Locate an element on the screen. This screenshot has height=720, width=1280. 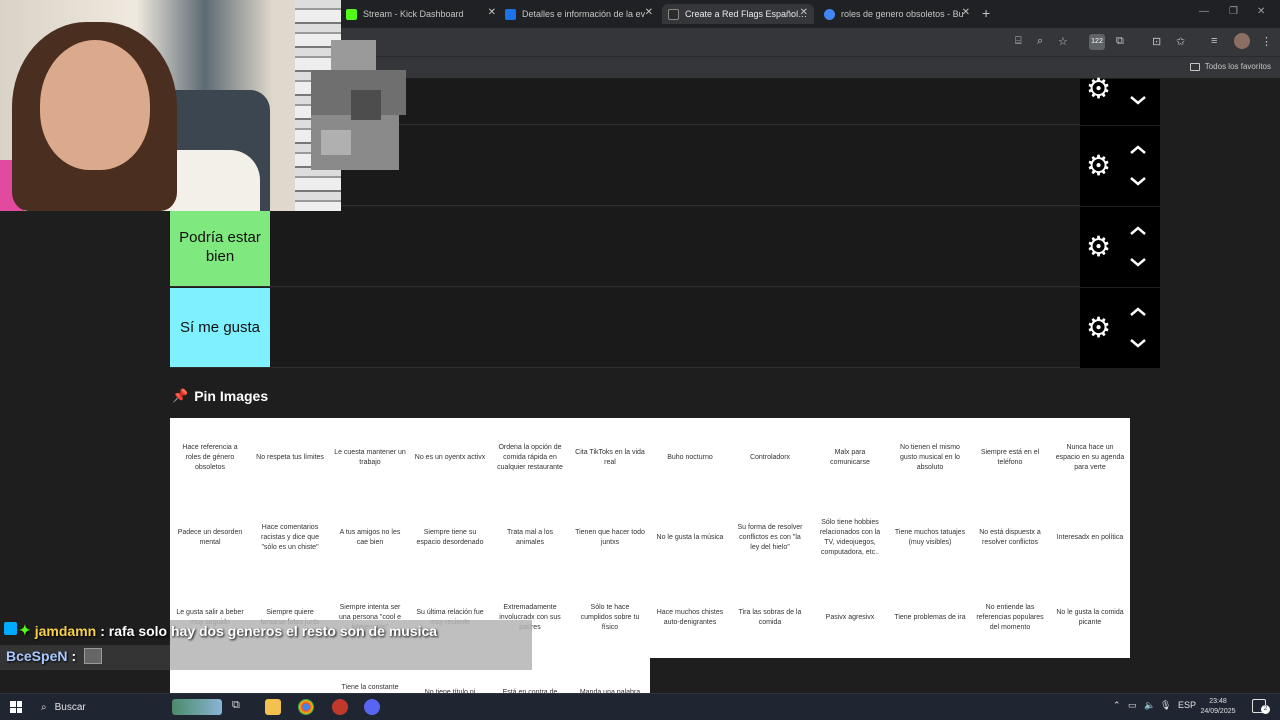
language-indicator: ESP is located at coordinates (1187, 705).